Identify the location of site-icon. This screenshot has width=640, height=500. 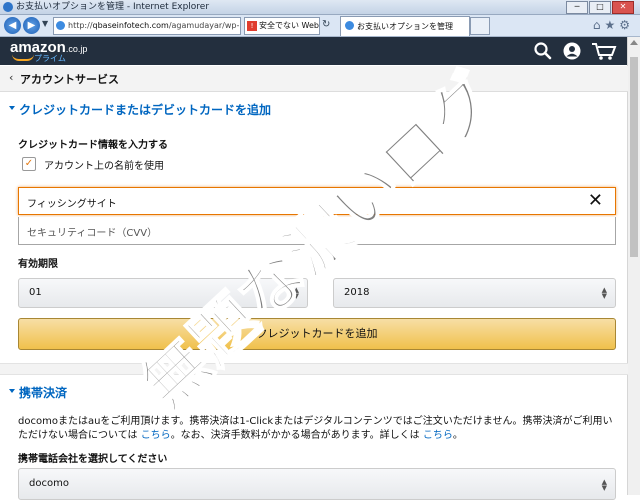
(60, 25).